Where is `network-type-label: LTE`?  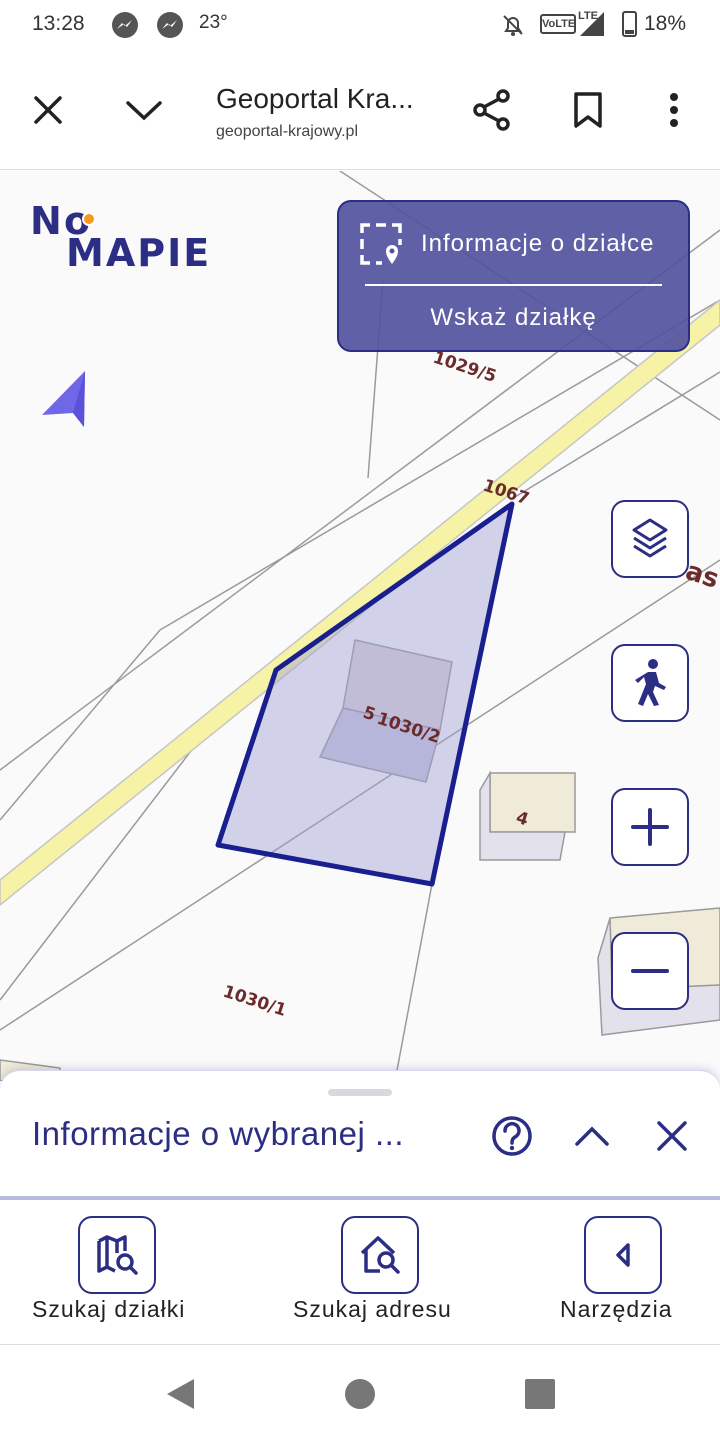
network-type-label: LTE is located at coordinates (588, 16).